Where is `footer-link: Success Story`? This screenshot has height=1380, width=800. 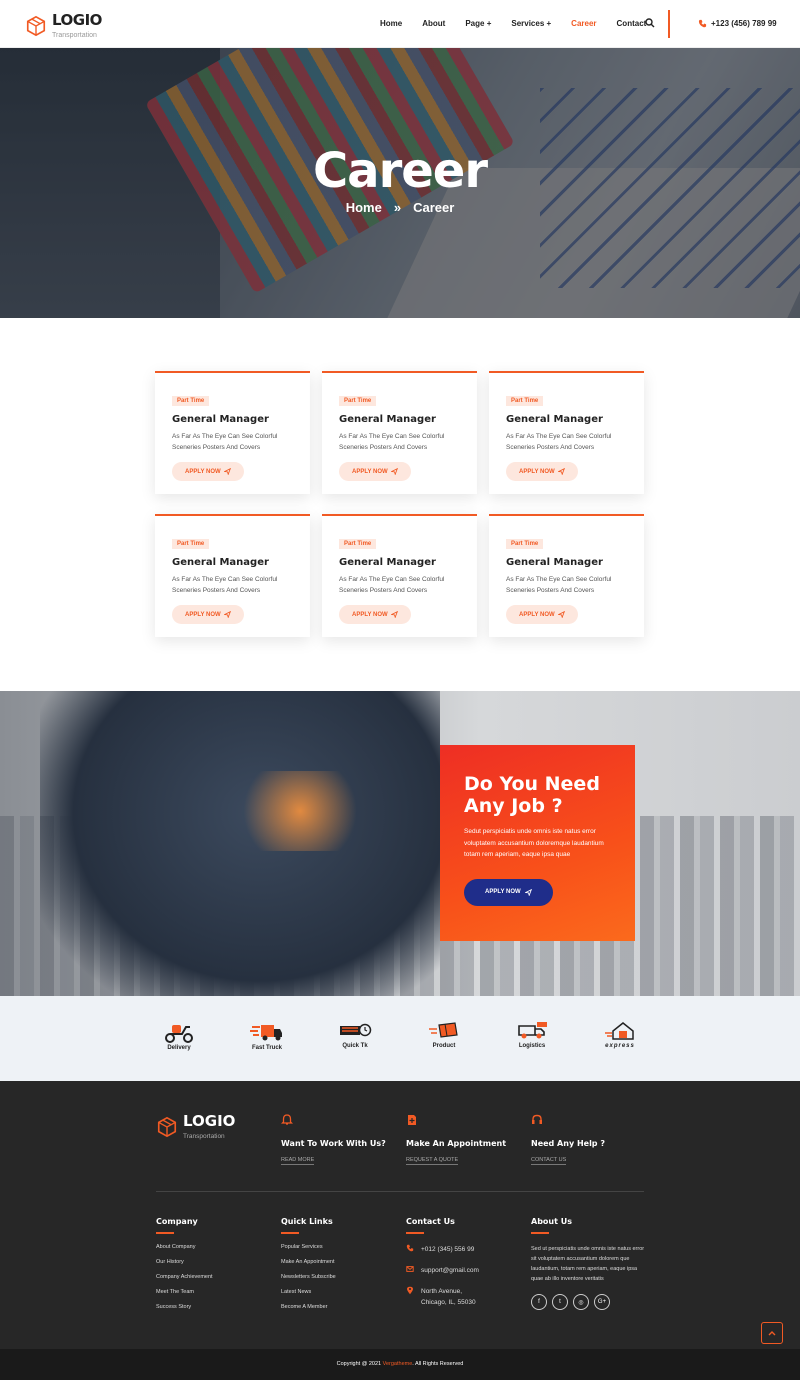
footer-link: Success Story is located at coordinates (213, 1307).